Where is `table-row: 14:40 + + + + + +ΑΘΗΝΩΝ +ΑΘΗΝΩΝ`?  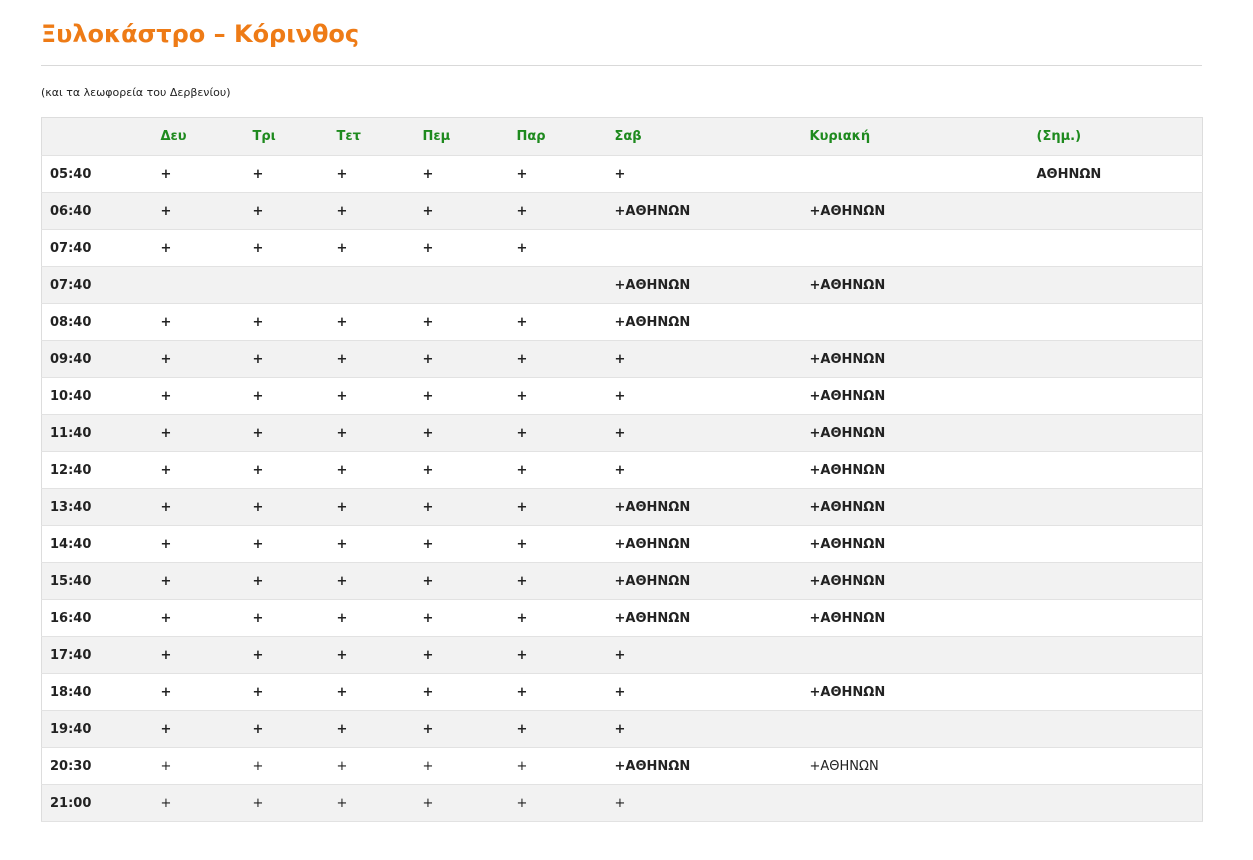 table-row: 14:40 + + + + + +ΑΘΗΝΩΝ +ΑΘΗΝΩΝ is located at coordinates (622, 544).